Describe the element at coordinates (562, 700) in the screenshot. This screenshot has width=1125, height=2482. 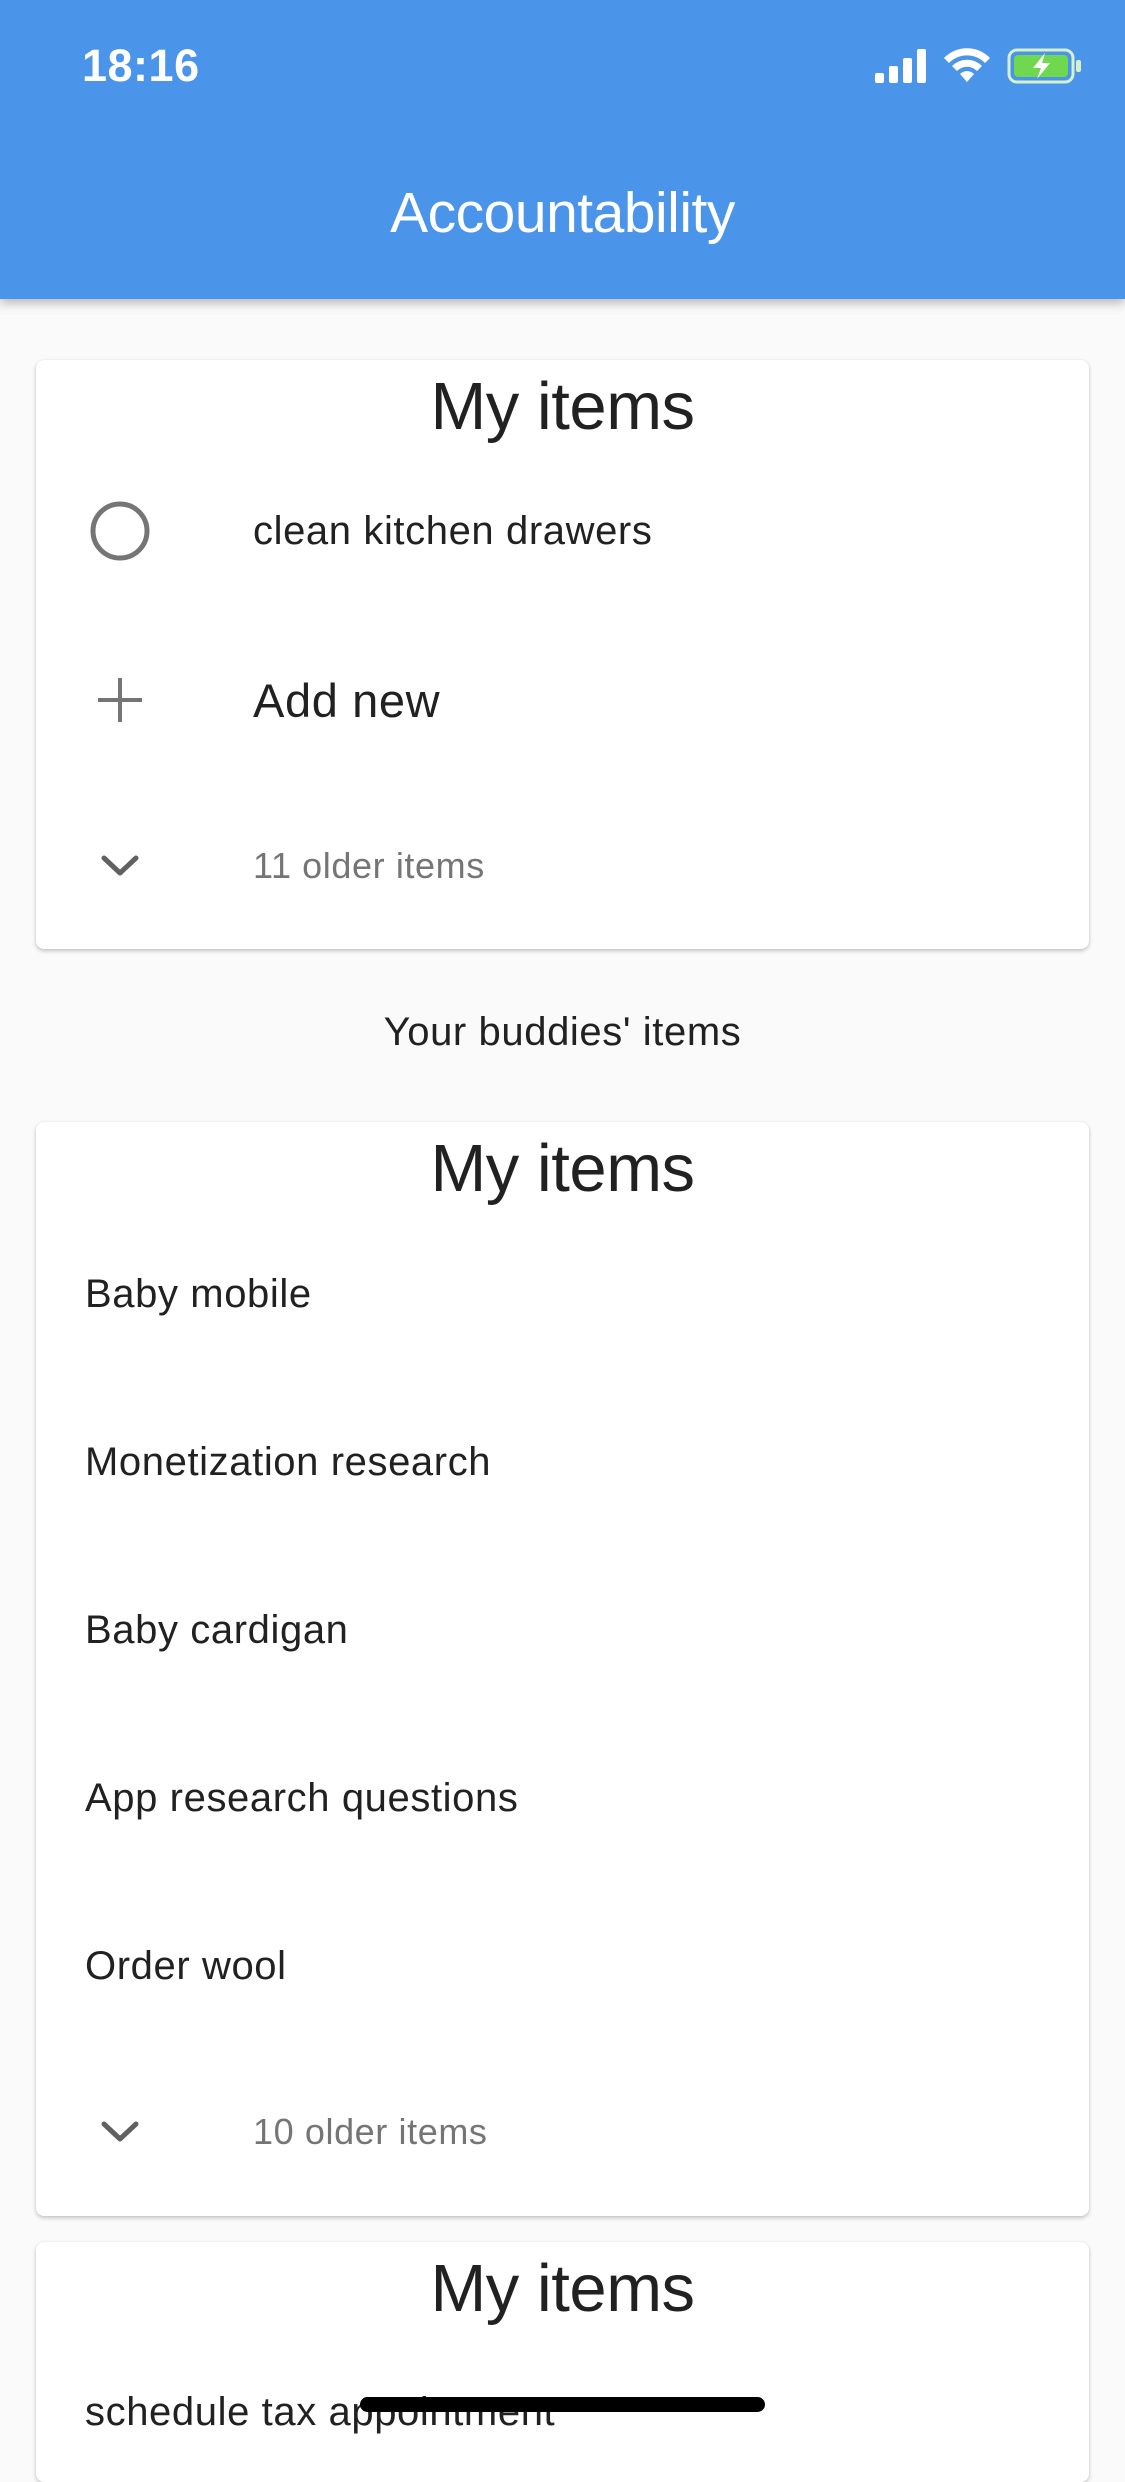
I see `add-new-row: Add new` at that location.